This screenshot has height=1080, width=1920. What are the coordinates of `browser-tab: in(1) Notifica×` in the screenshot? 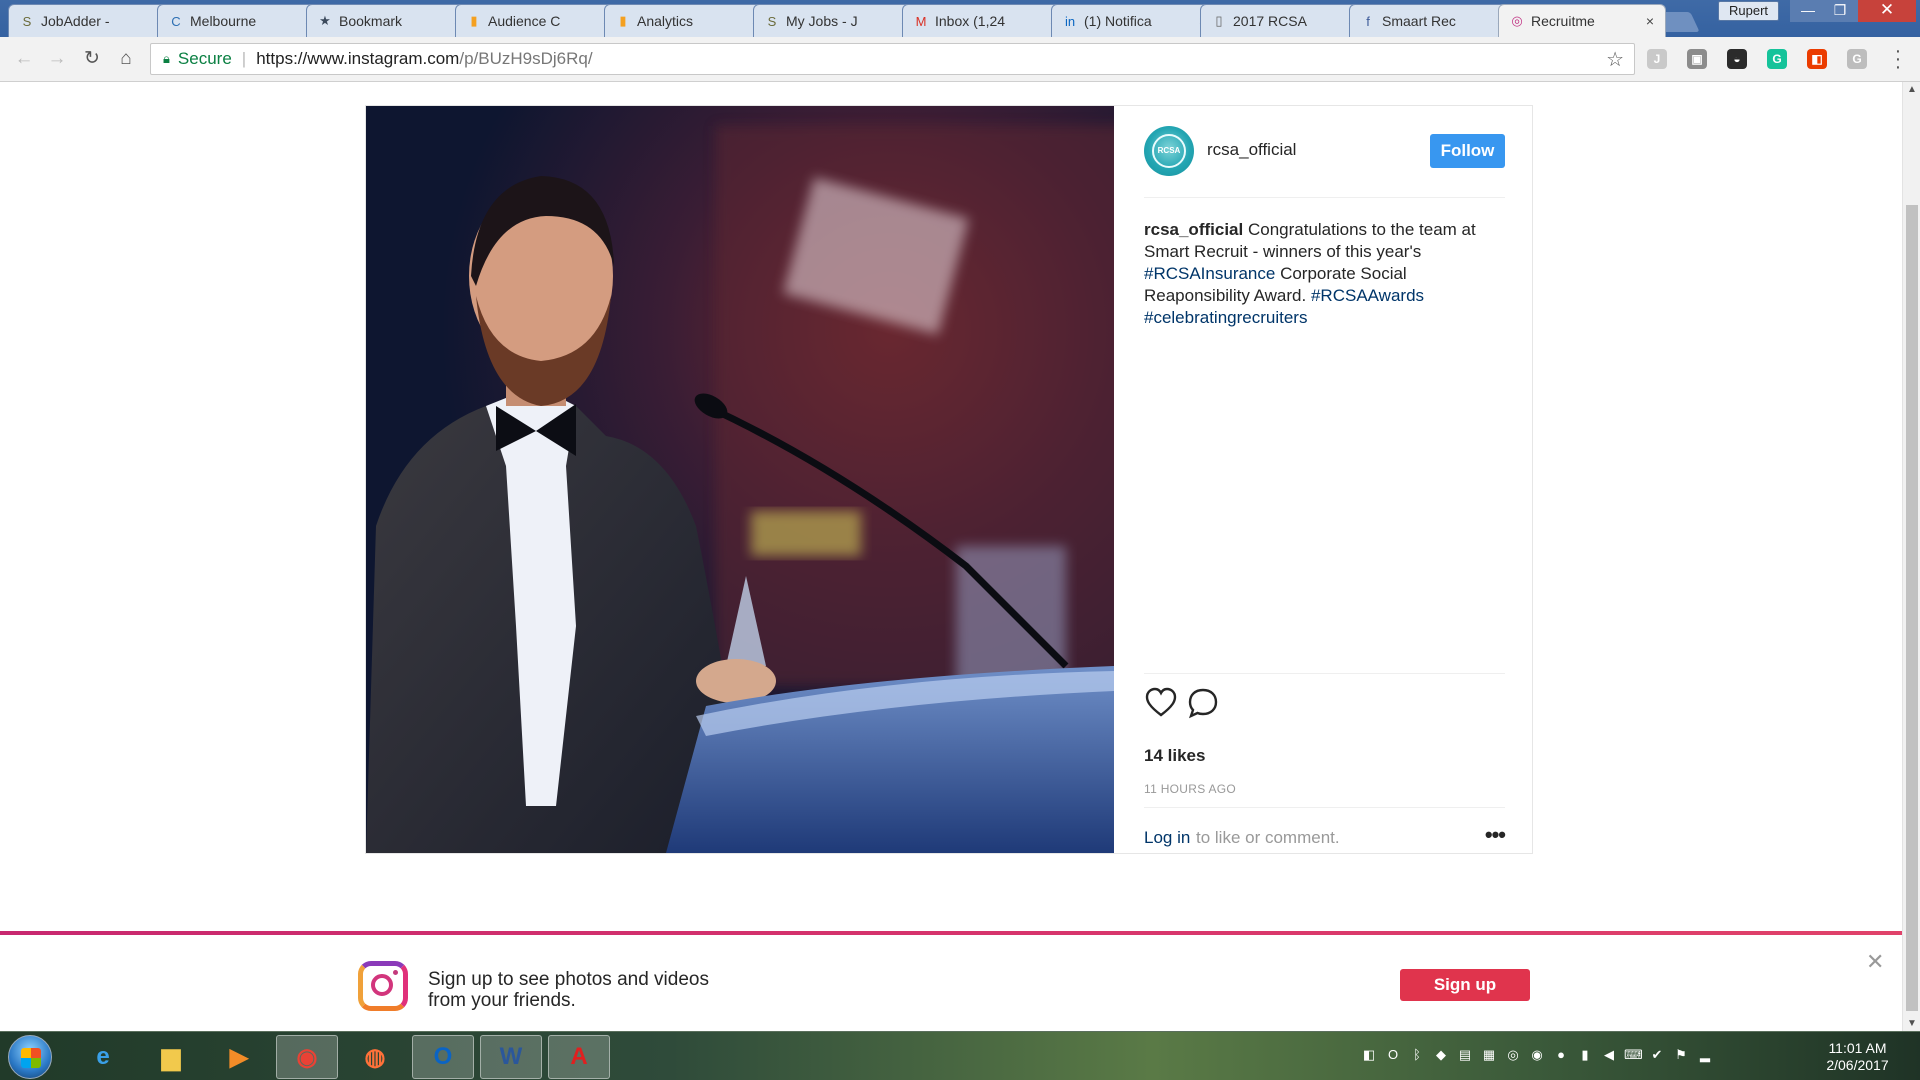 It's located at (1135, 20).